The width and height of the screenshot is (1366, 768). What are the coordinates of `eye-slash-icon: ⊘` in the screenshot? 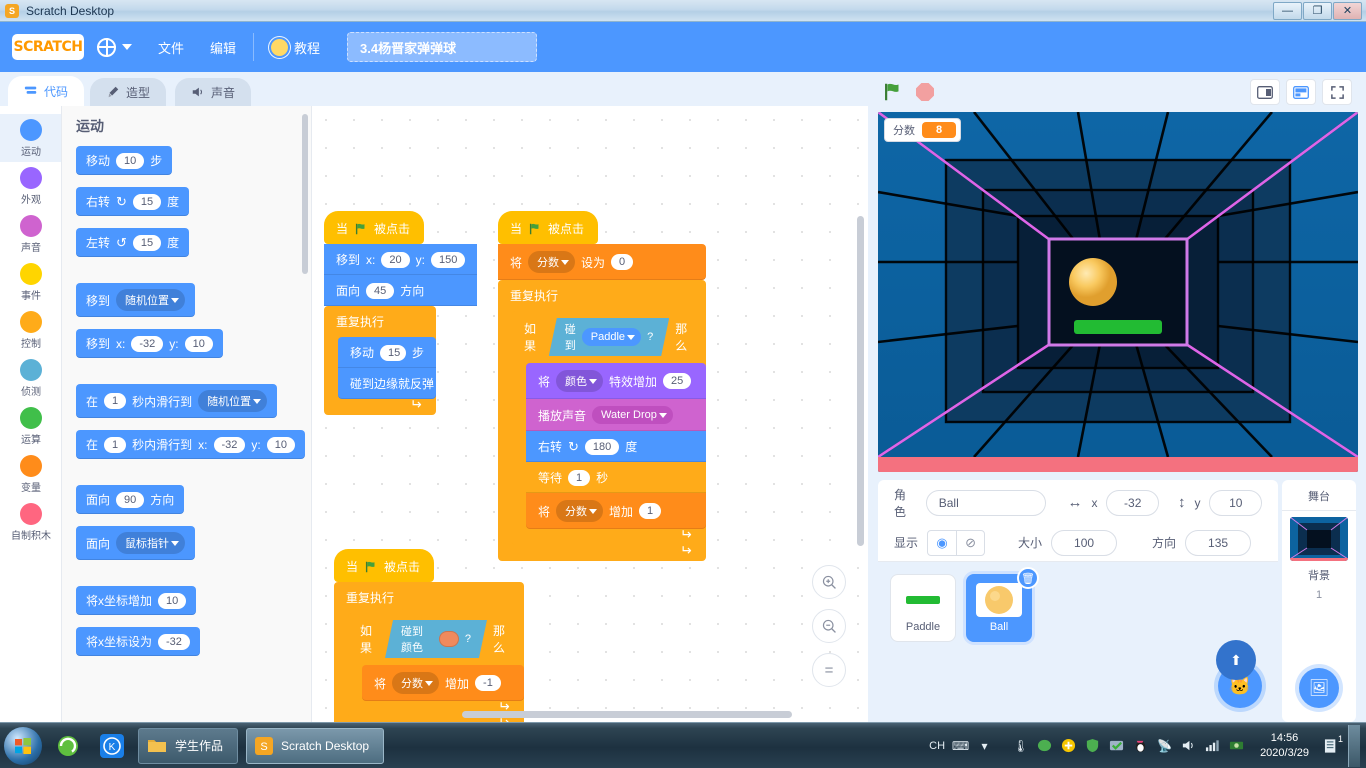 It's located at (970, 542).